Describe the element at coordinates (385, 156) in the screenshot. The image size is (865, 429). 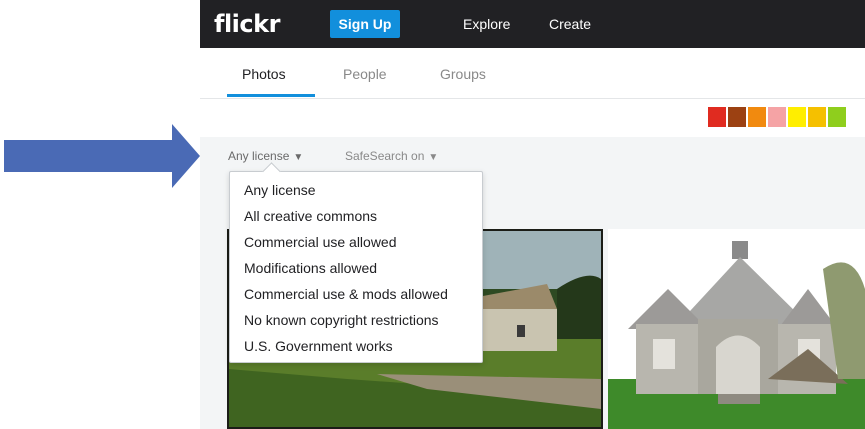
I see `safesearch-label: SafeSearch on` at that location.